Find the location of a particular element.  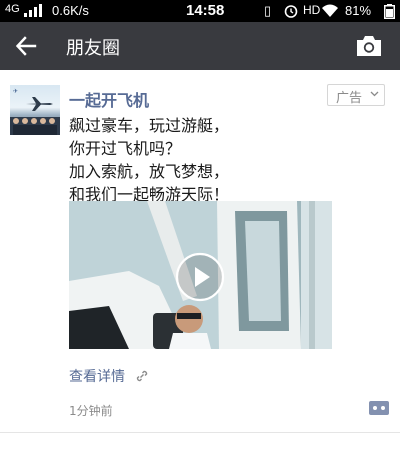

wifi-icon is located at coordinates (330, 10).